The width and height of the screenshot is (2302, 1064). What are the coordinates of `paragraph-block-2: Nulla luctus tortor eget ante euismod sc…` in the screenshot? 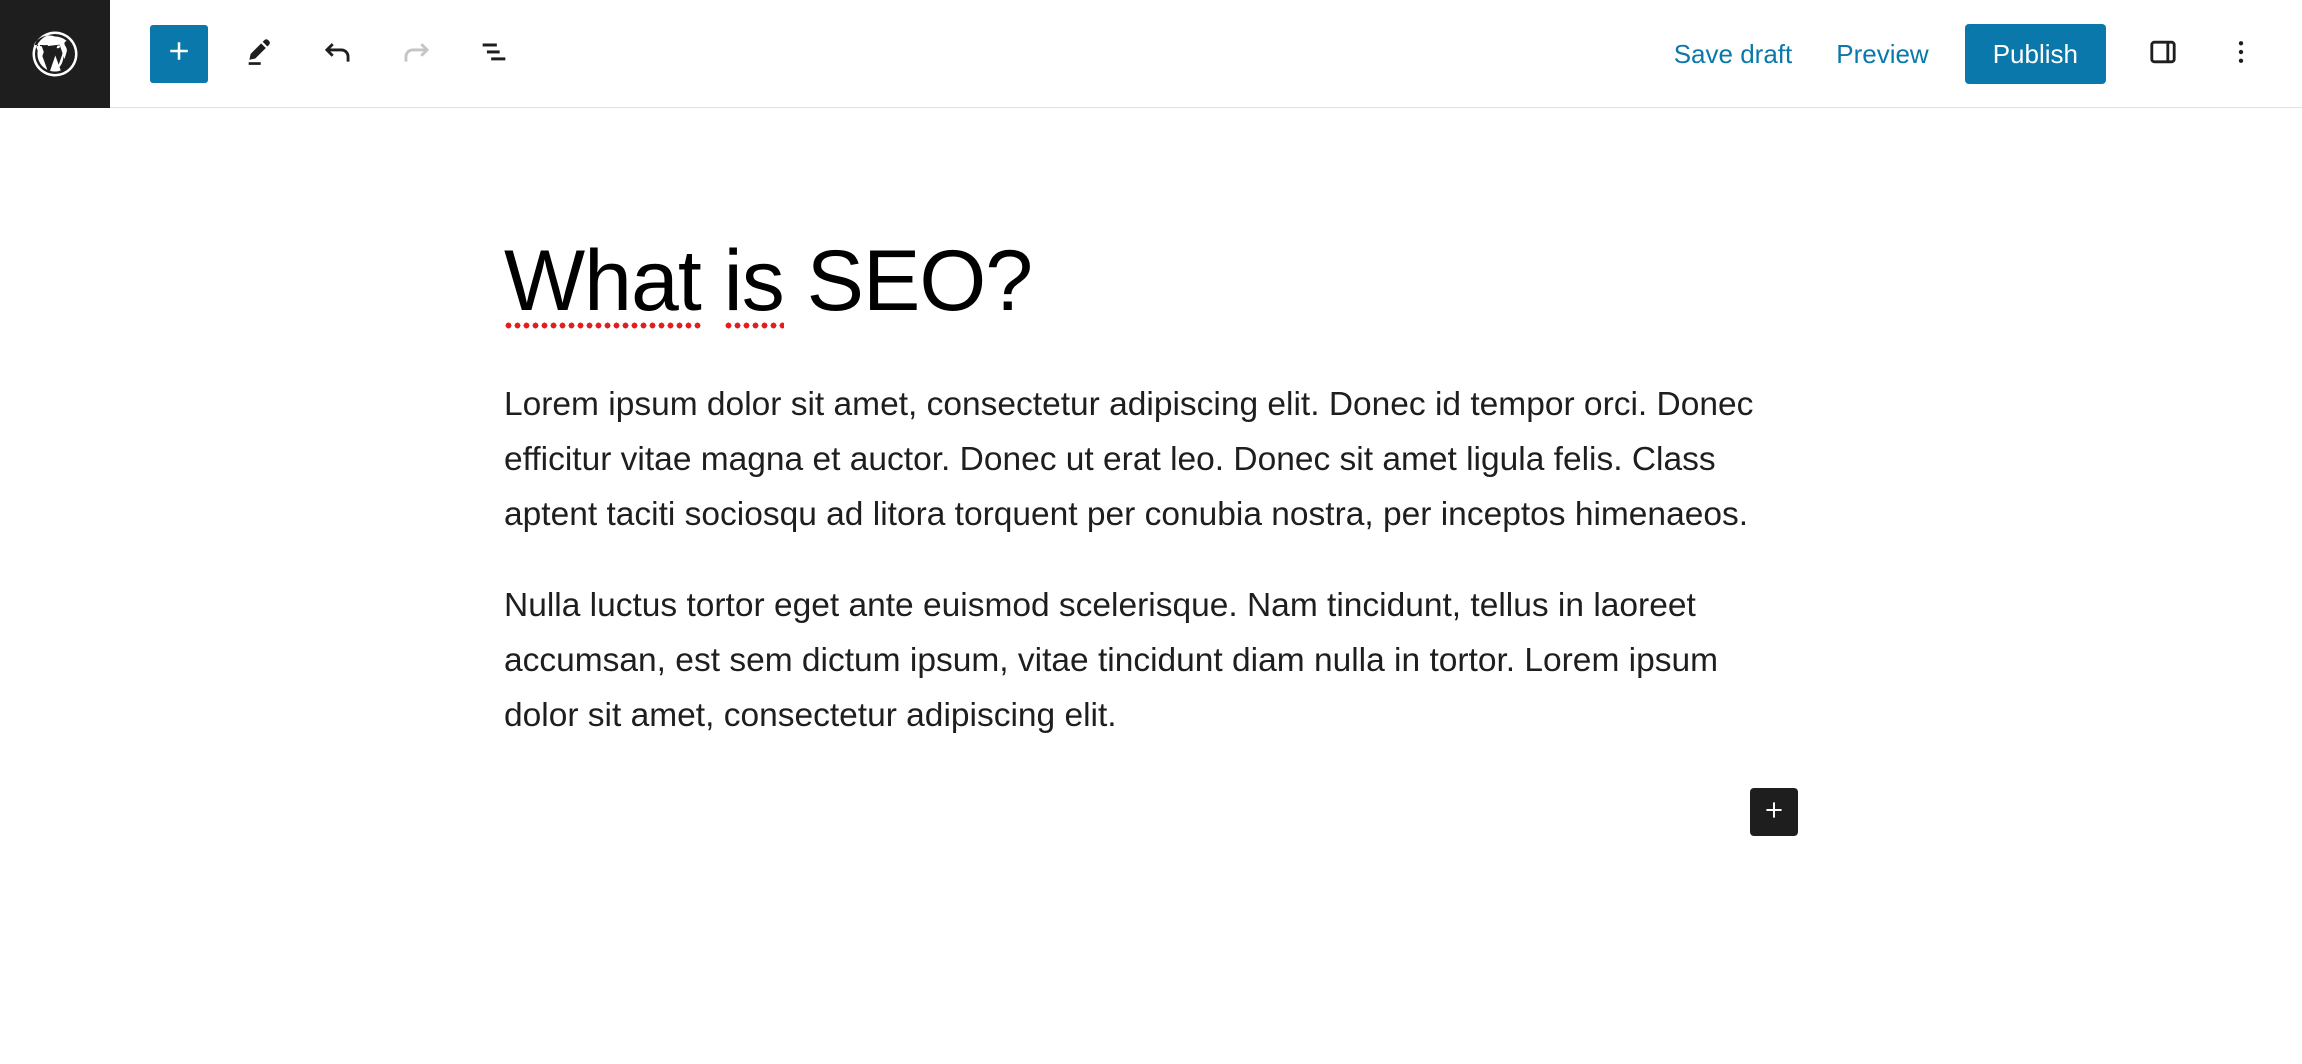 It's located at (1151, 661).